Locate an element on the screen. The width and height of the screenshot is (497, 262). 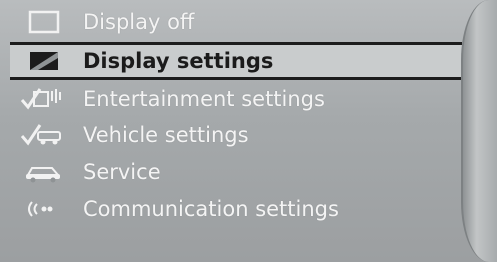
entertainment-settings-icon is located at coordinates (44, 99).